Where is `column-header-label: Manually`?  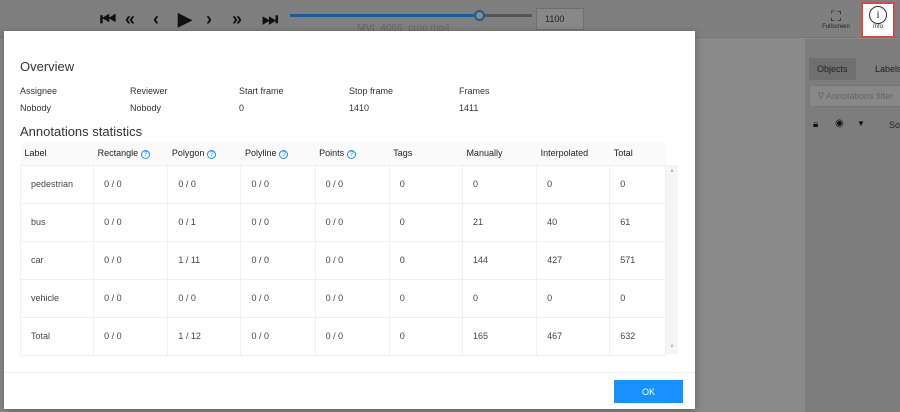
column-header-label: Manually is located at coordinates (484, 153).